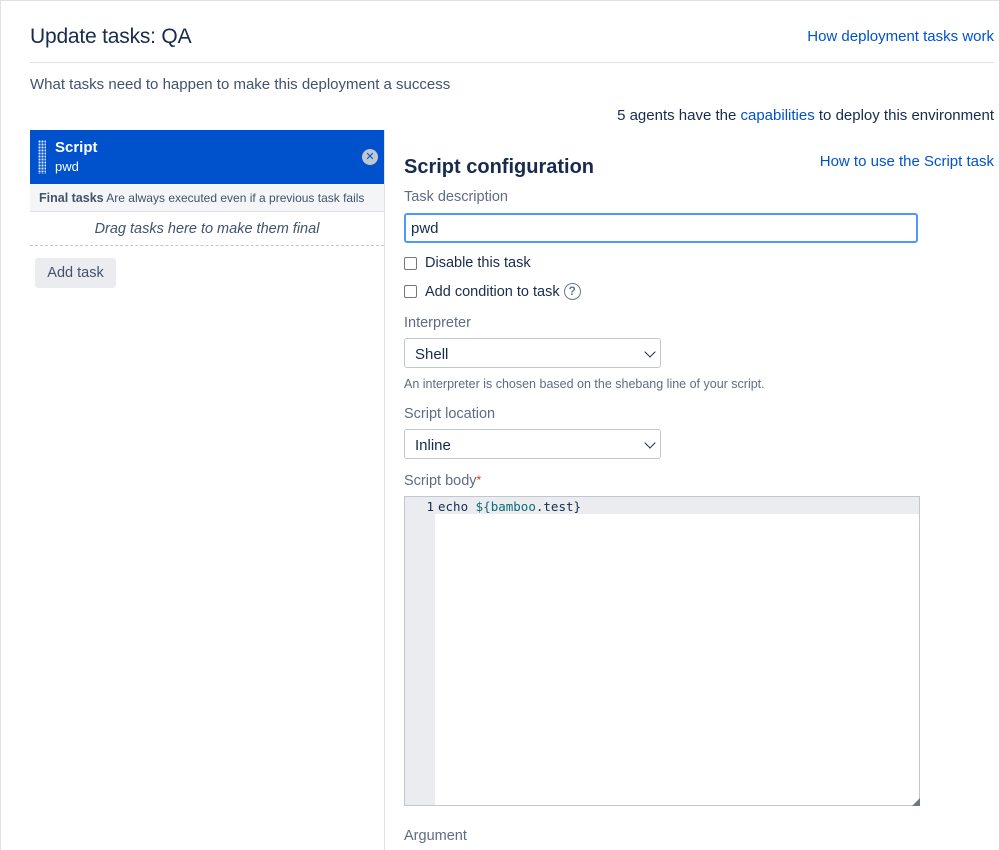 This screenshot has height=850, width=999. Describe the element at coordinates (420, 651) in the screenshot. I see `editor-gutter` at that location.